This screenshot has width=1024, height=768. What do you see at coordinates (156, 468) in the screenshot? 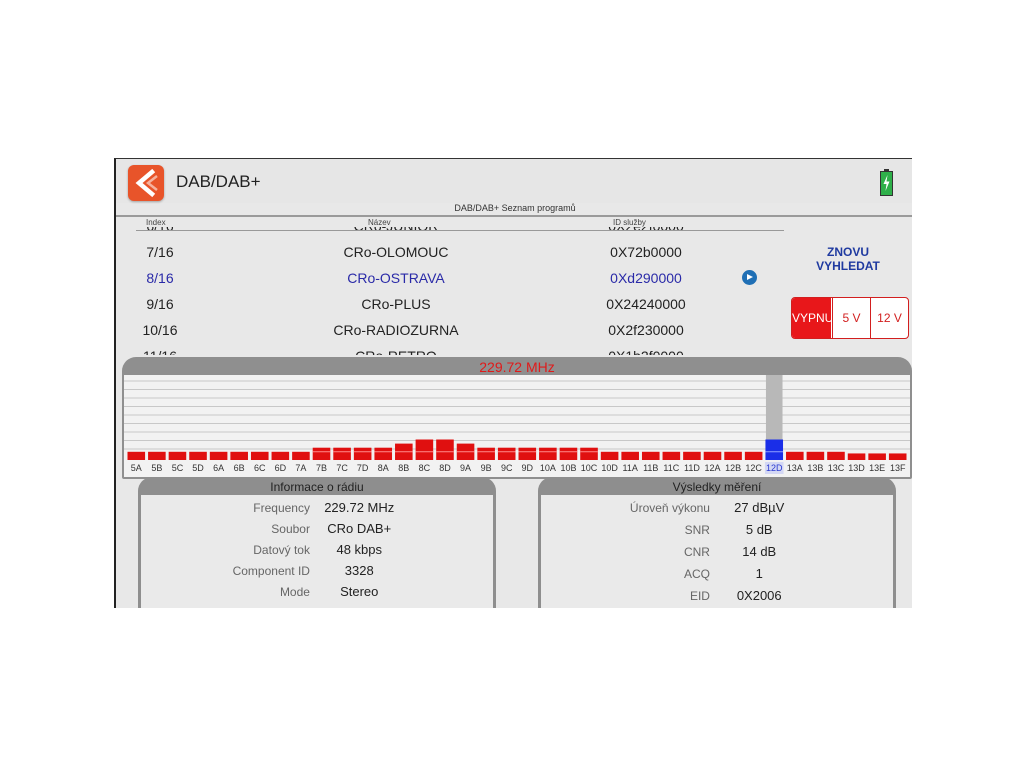
I see `channel-label: 5B` at bounding box center [156, 468].